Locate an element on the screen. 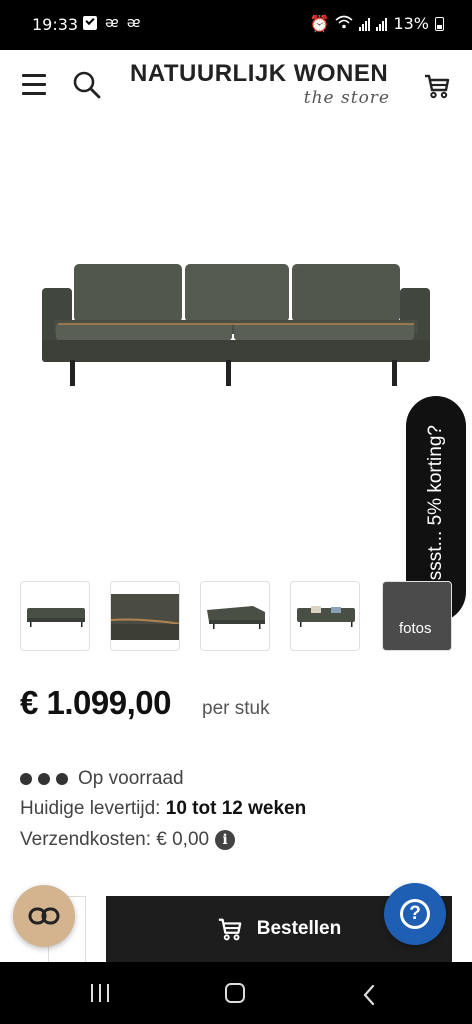 Image resolution: width=472 pixels, height=1024 pixels. thumbnail-sofa-styled is located at coordinates (325, 616).